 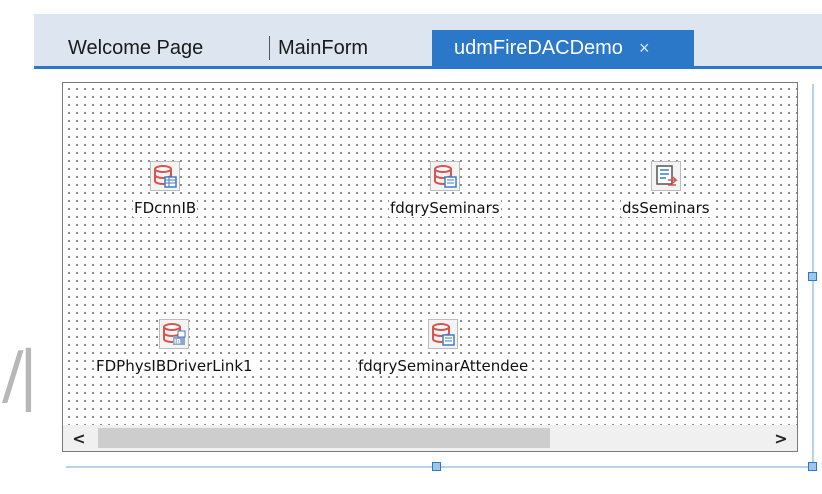 What do you see at coordinates (165, 208) in the screenshot?
I see `component-label: FDcnnIB` at bounding box center [165, 208].